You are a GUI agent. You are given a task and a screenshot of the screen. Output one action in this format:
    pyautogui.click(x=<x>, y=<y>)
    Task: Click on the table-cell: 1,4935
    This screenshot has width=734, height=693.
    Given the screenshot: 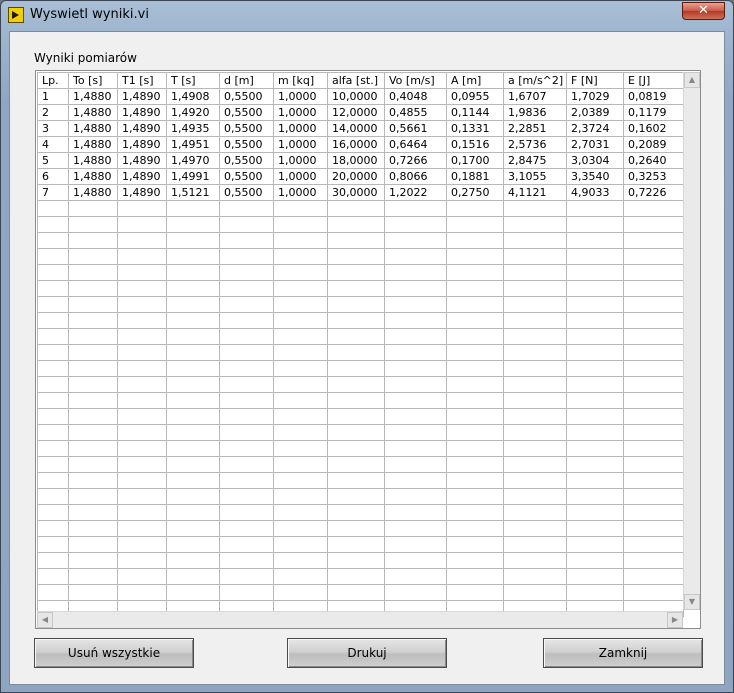 What is the action you would take?
    pyautogui.click(x=193, y=128)
    